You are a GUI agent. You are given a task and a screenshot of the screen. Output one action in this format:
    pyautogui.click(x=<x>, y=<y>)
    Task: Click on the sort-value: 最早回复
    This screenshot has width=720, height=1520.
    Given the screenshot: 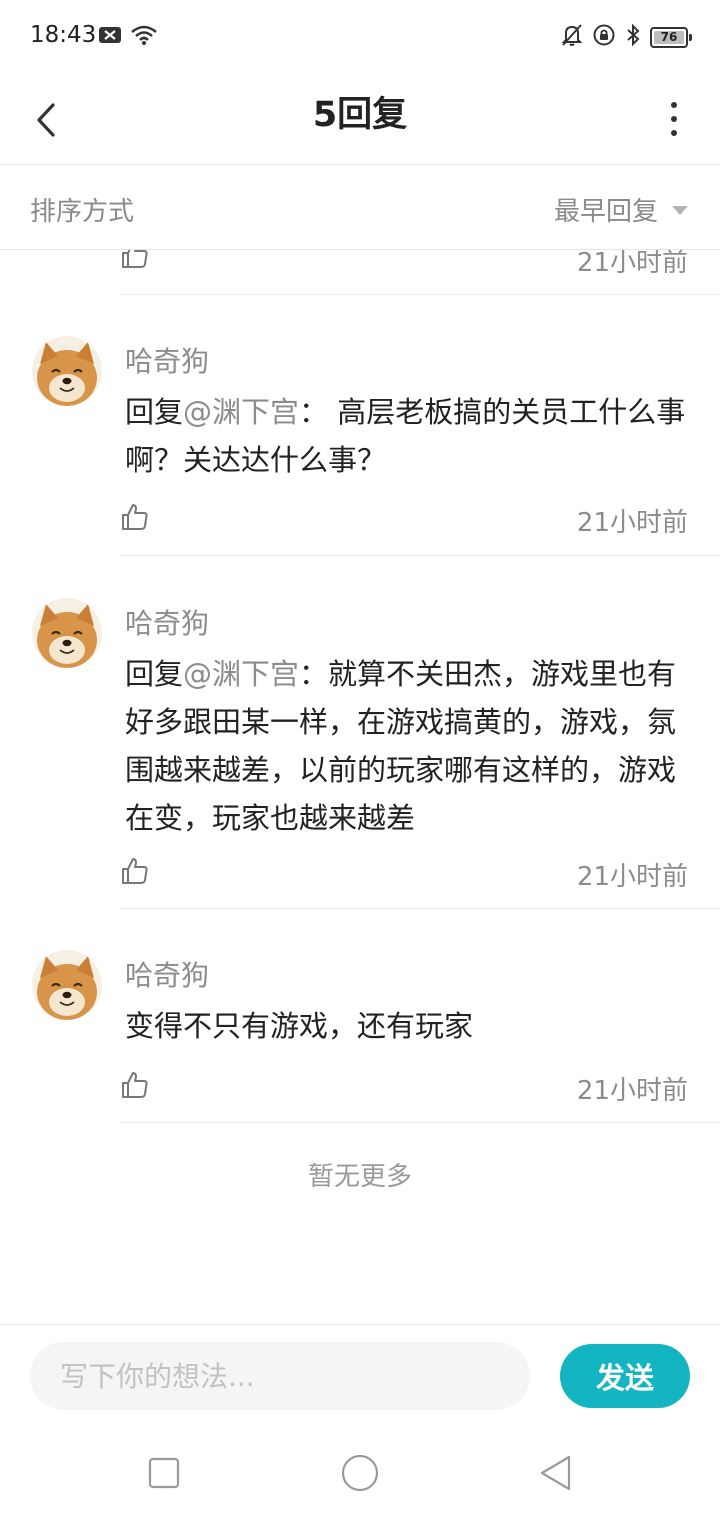 What is the action you would take?
    pyautogui.click(x=605, y=212)
    